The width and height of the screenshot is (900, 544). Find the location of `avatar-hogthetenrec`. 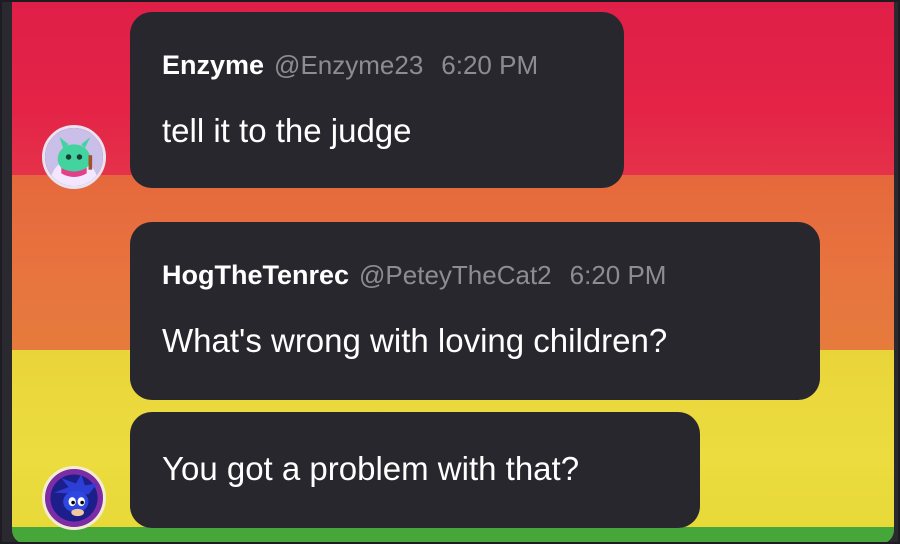

avatar-hogthetenrec is located at coordinates (74, 498).